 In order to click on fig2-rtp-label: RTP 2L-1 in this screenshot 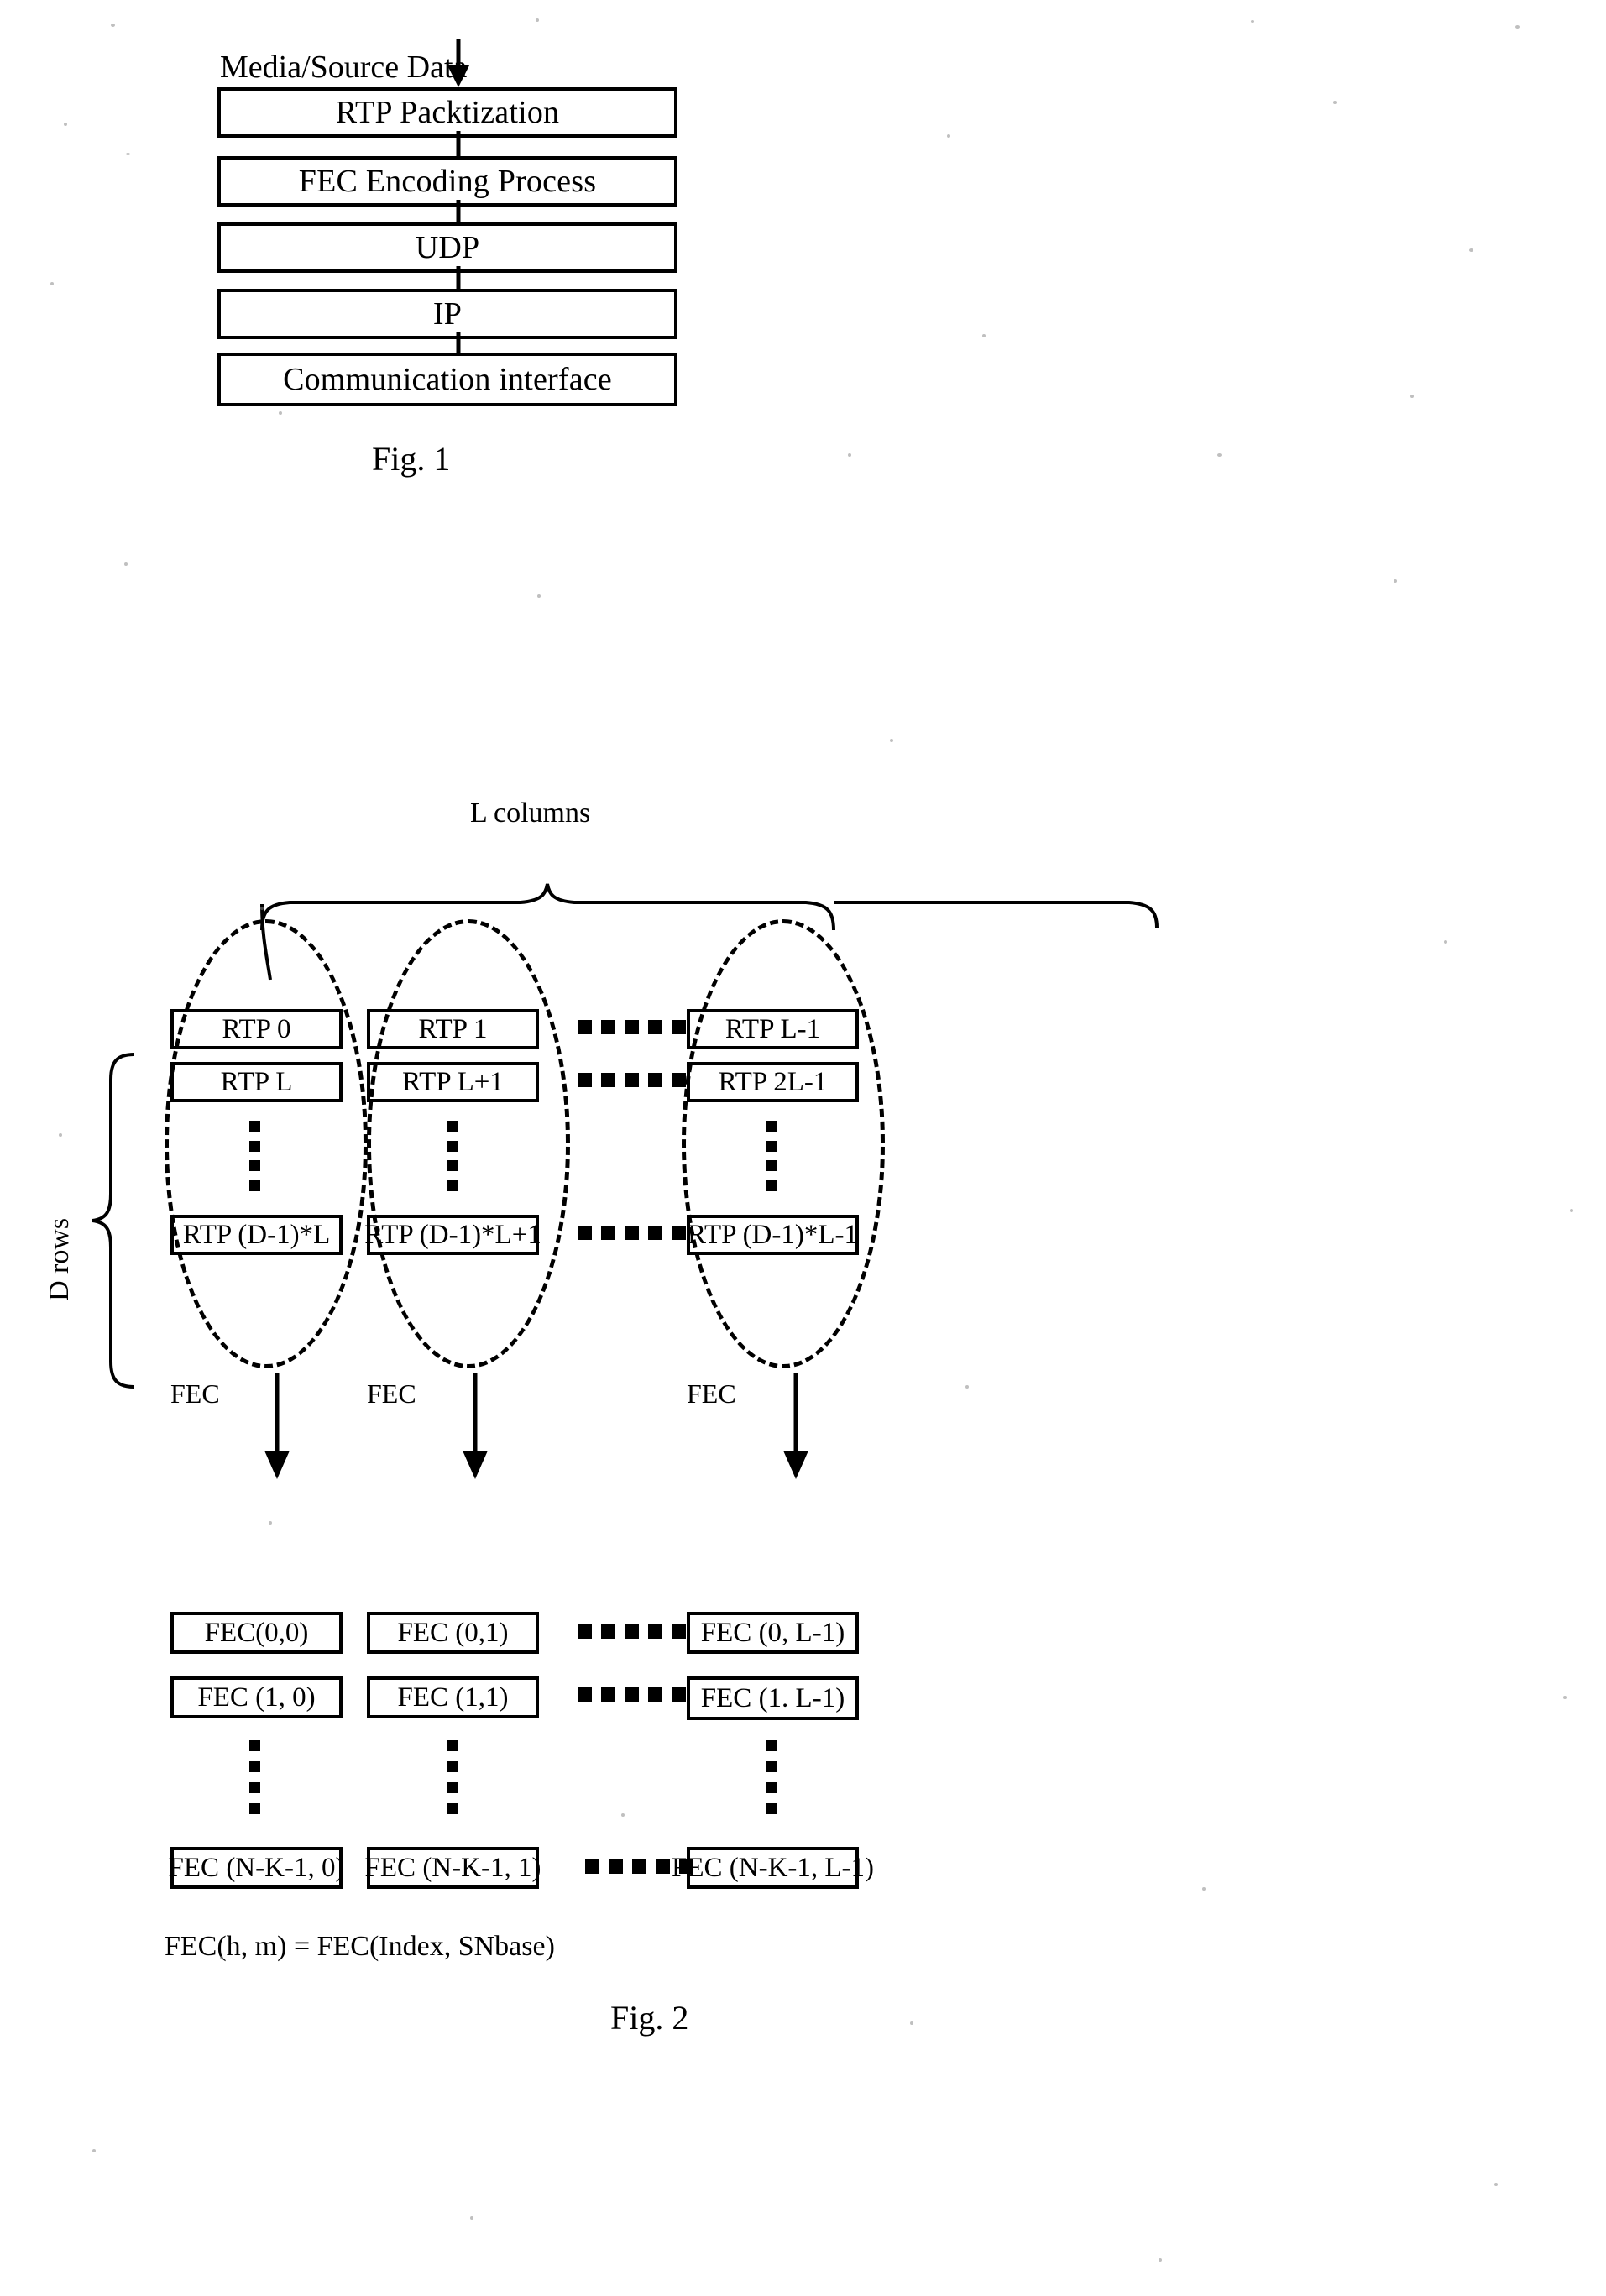, I will do `click(773, 1081)`.